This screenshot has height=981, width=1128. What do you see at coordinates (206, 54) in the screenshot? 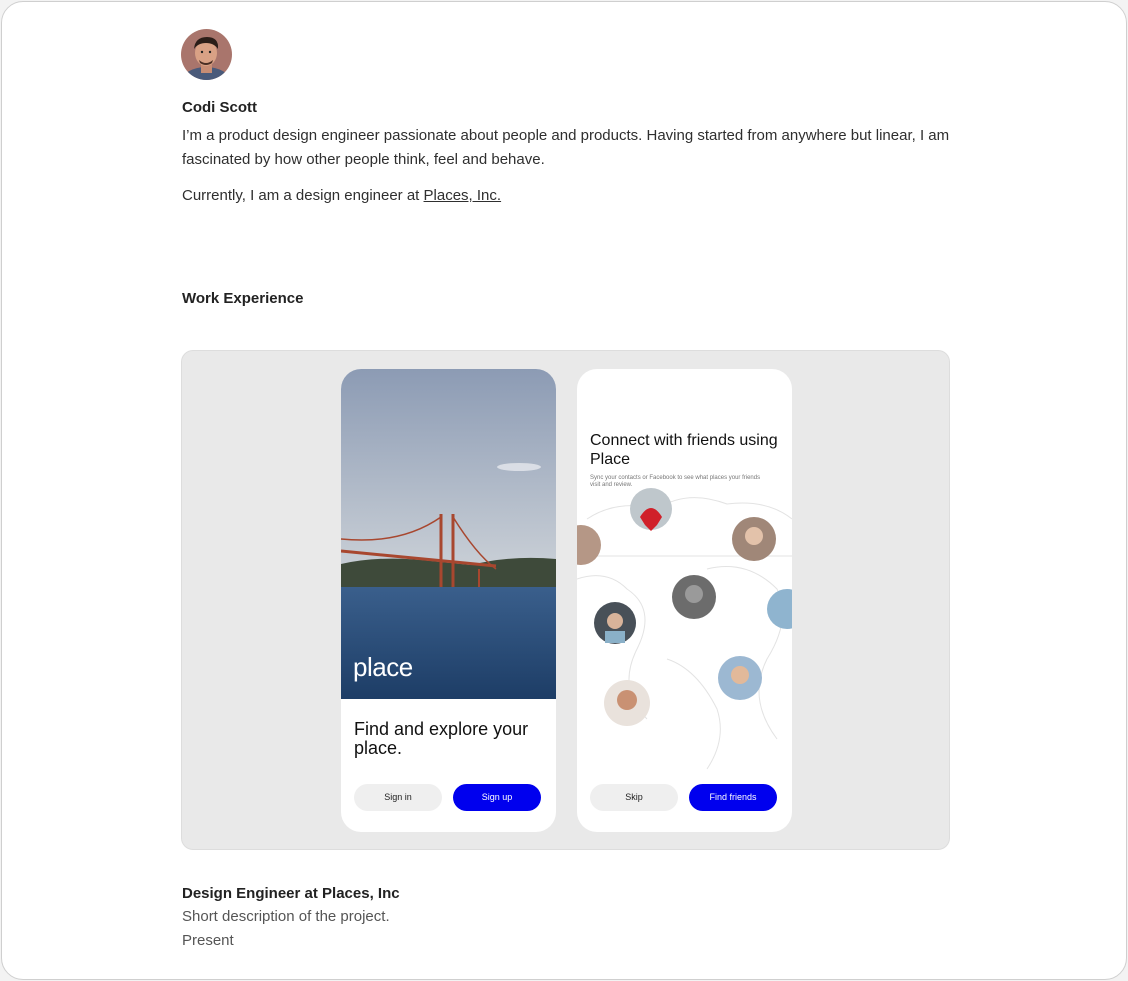
I see `avatar` at bounding box center [206, 54].